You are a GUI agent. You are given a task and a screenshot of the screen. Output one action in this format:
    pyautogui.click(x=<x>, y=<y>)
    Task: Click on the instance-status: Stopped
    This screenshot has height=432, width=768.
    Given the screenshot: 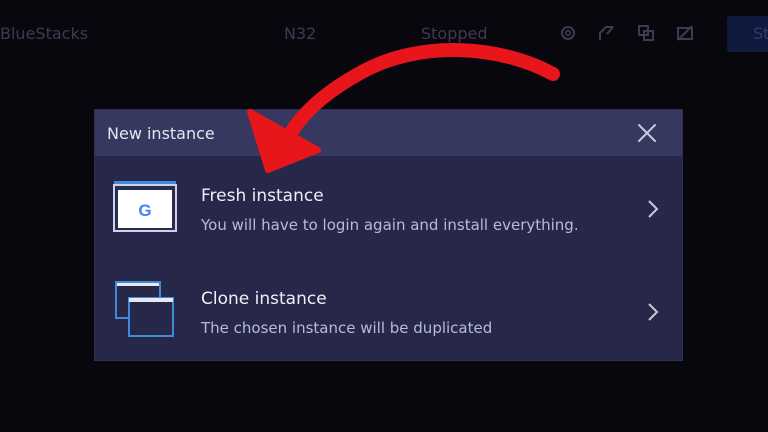 What is the action you would take?
    pyautogui.click(x=454, y=33)
    